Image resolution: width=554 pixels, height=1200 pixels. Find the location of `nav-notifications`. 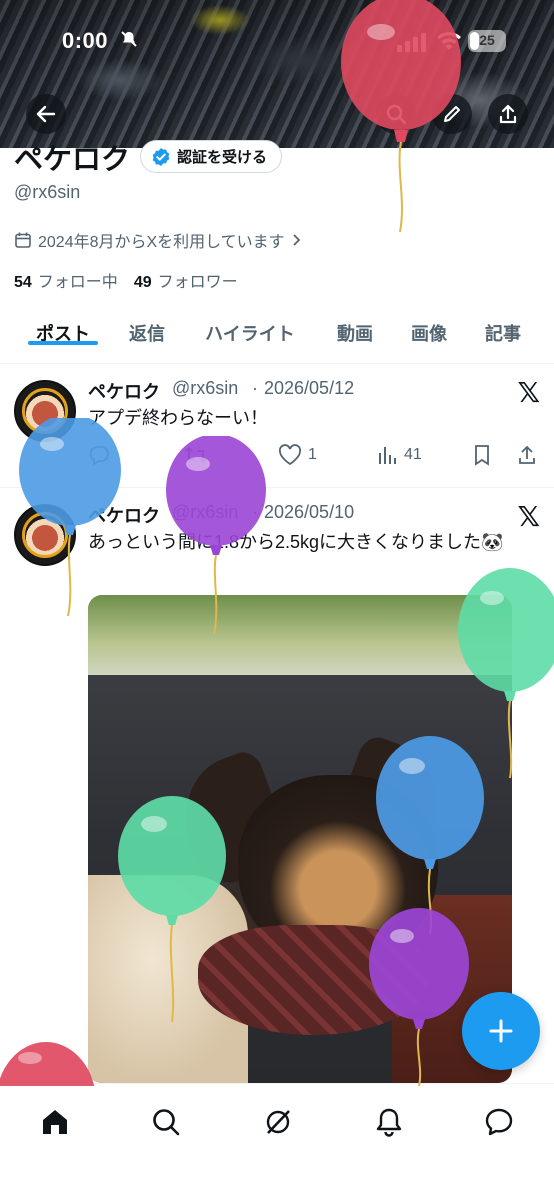

nav-notifications is located at coordinates (389, 1122).